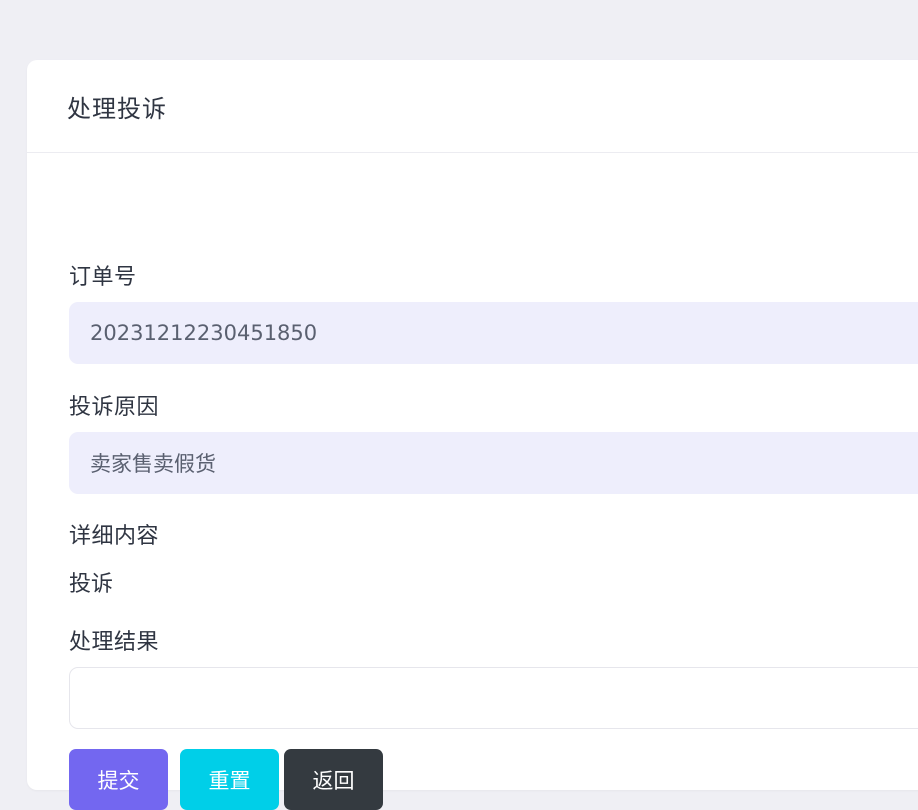 The image size is (918, 810). Describe the element at coordinates (114, 642) in the screenshot. I see `result-label: 处理结果` at that location.